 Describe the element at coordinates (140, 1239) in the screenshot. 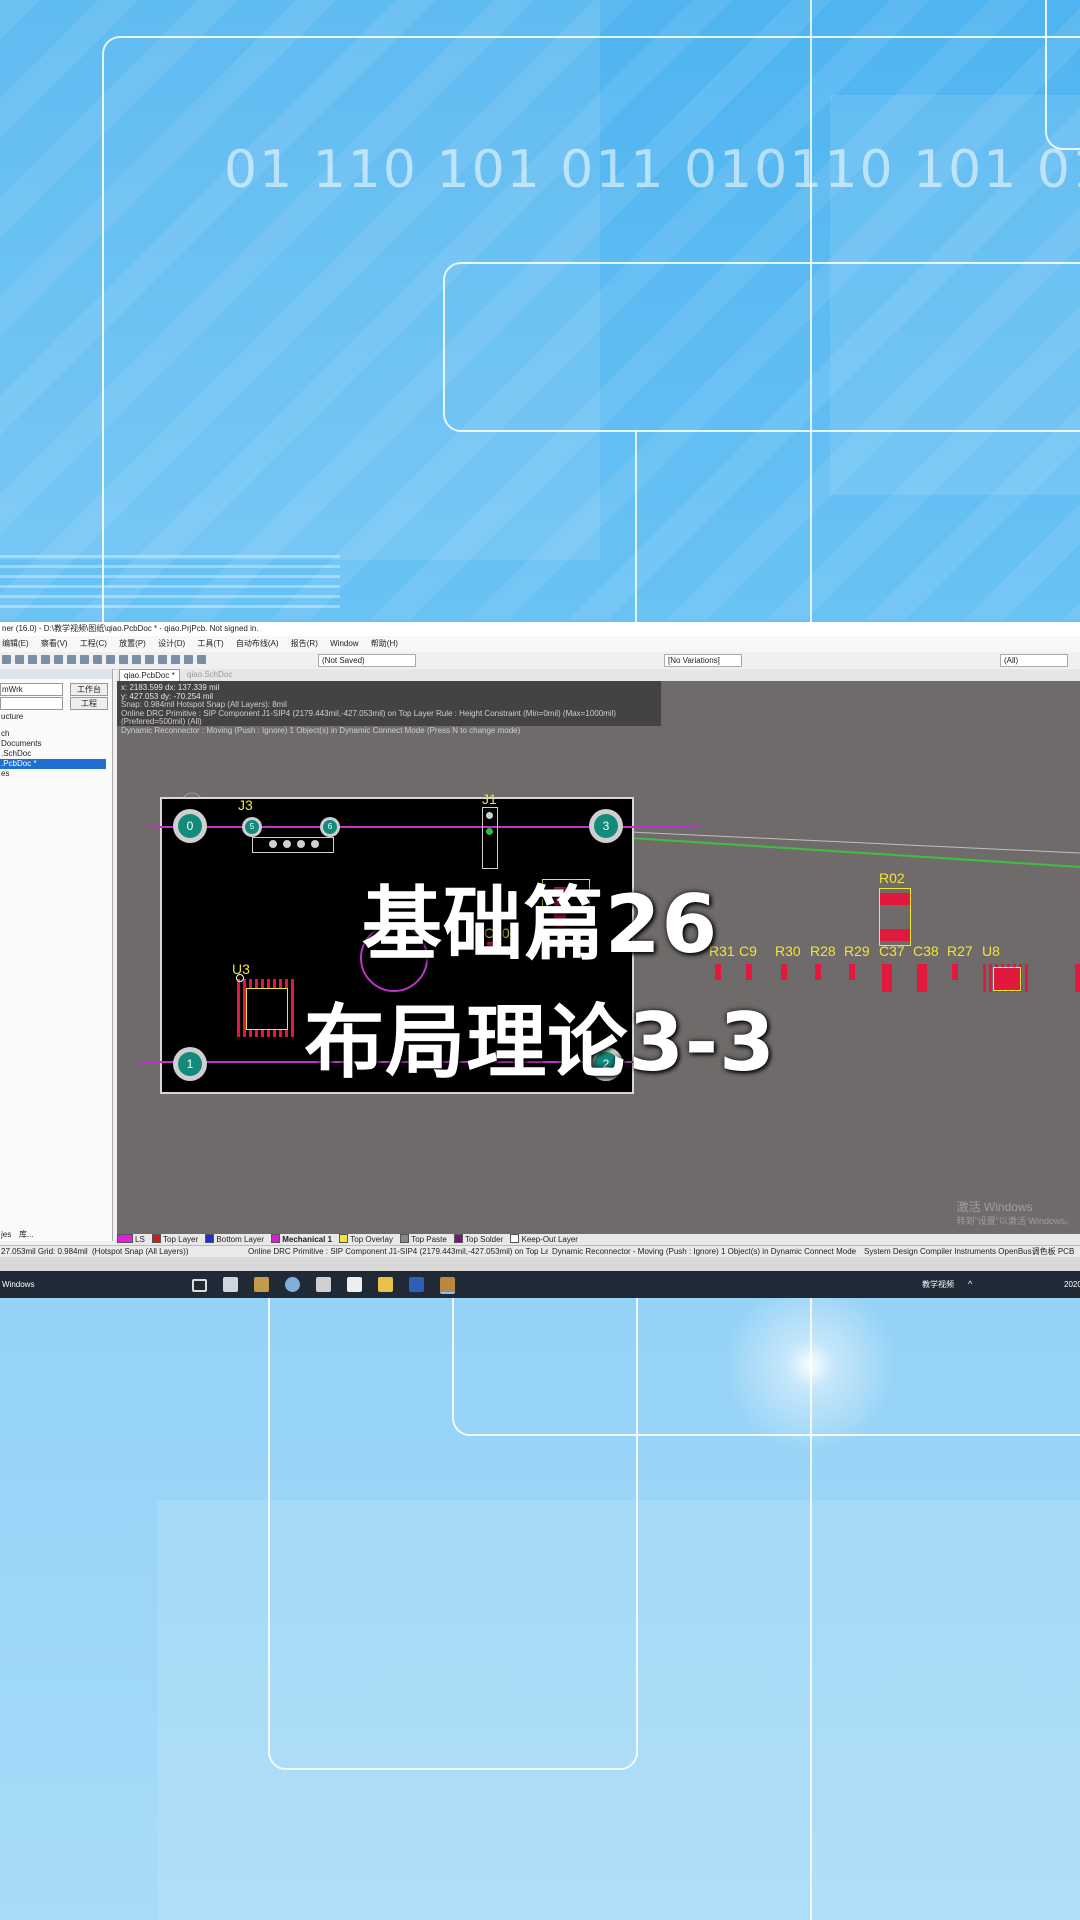

I see `layer-tab-label: LS` at that location.